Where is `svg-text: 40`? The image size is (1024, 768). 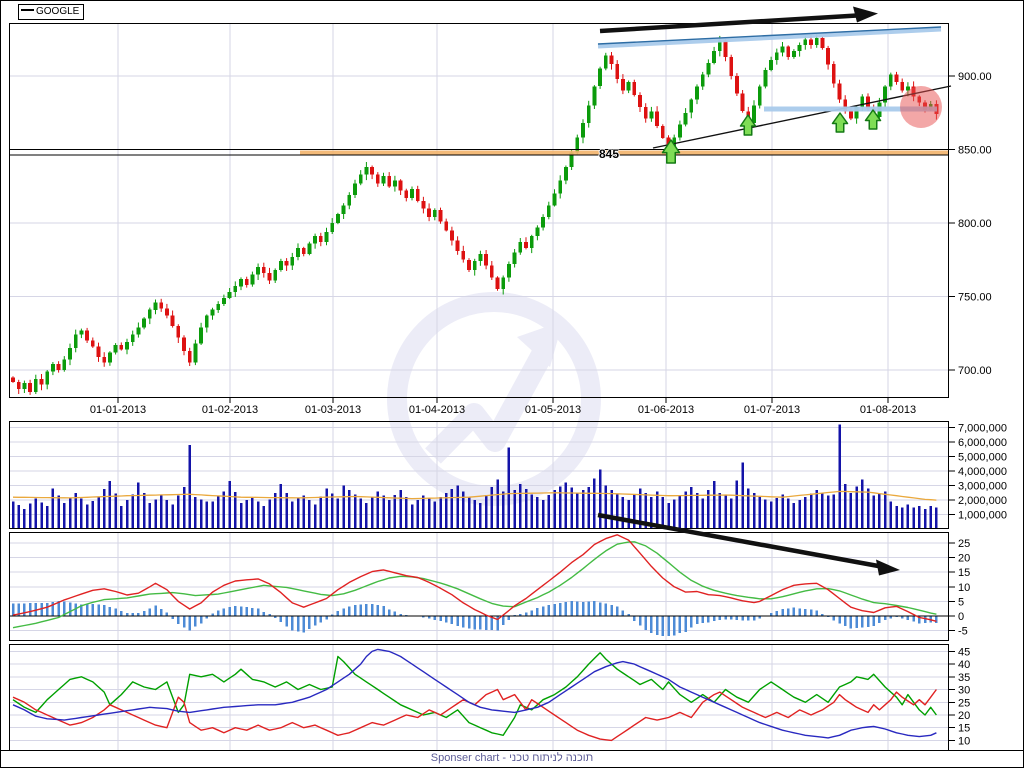
svg-text: 40 is located at coordinates (964, 665).